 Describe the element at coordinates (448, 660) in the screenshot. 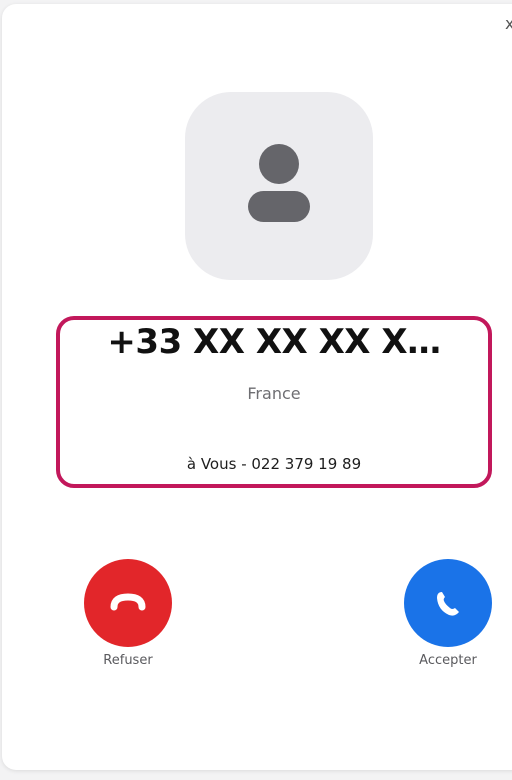

I see `accept-label: Accepter` at that location.